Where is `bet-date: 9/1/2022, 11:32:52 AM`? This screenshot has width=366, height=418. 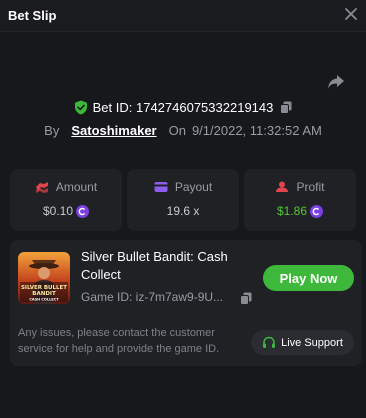 bet-date: 9/1/2022, 11:32:52 AM is located at coordinates (256, 130).